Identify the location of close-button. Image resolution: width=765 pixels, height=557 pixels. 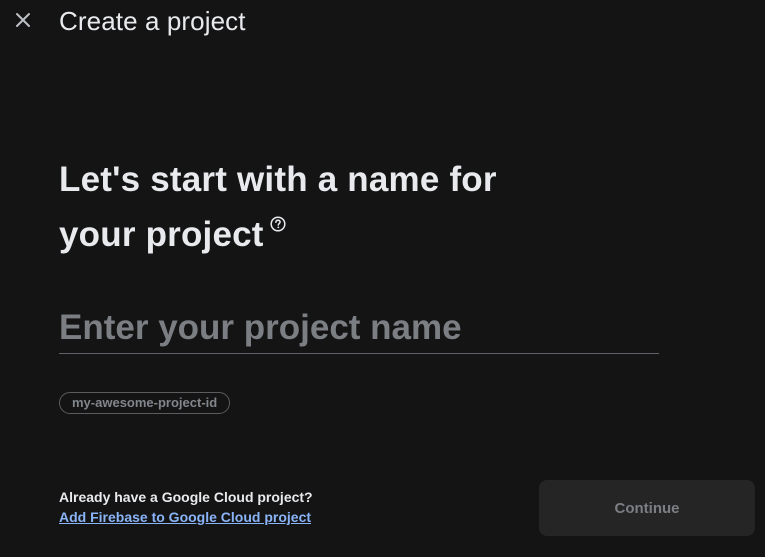
(23, 20).